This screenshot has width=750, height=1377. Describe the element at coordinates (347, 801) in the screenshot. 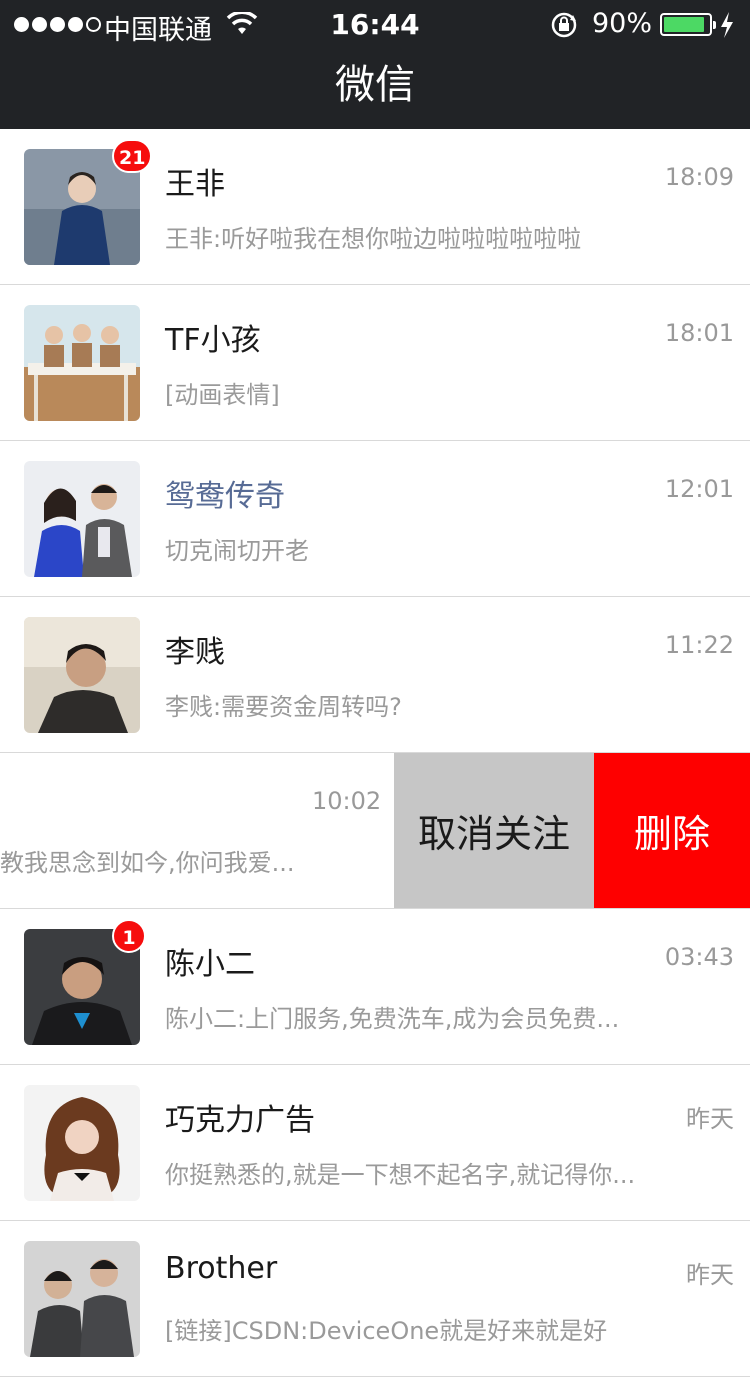

I see `message-time: 10:02` at that location.